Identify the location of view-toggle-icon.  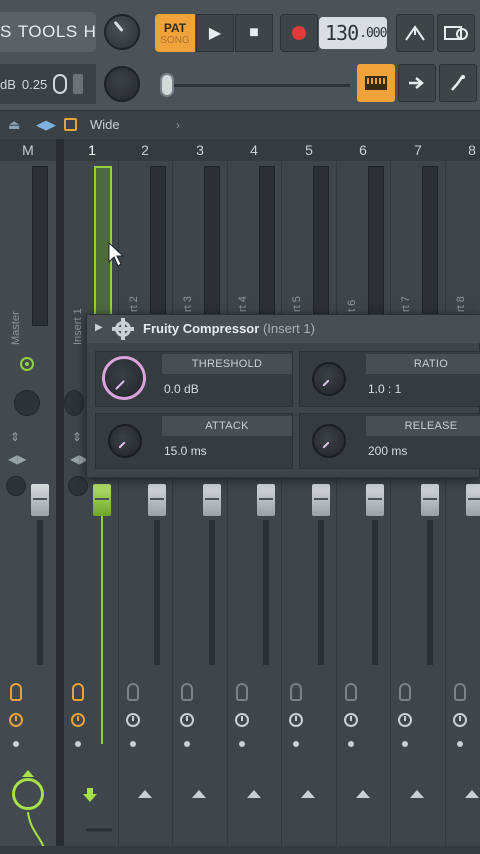
(70, 124).